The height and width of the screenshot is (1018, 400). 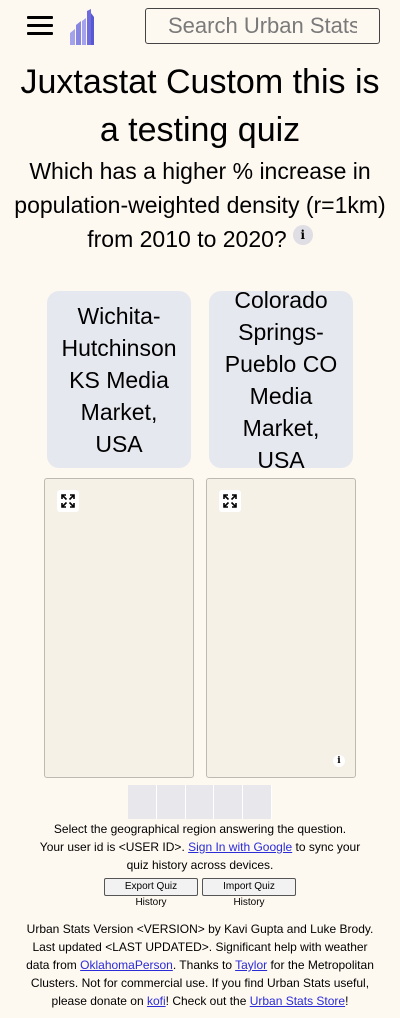 I want to click on last-updated: <LAST UPDATED>, so click(x=157, y=947).